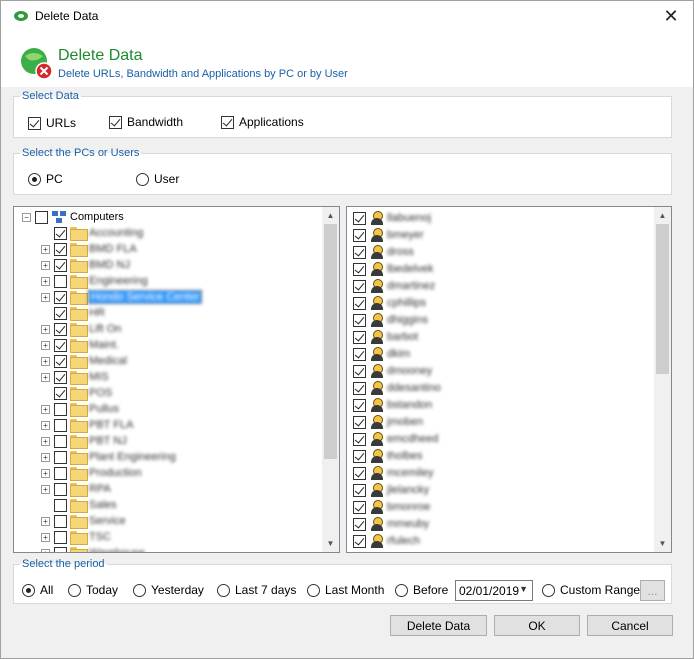  What do you see at coordinates (146, 122) in the screenshot?
I see `bandwidth-checkbox: Bandwidth` at bounding box center [146, 122].